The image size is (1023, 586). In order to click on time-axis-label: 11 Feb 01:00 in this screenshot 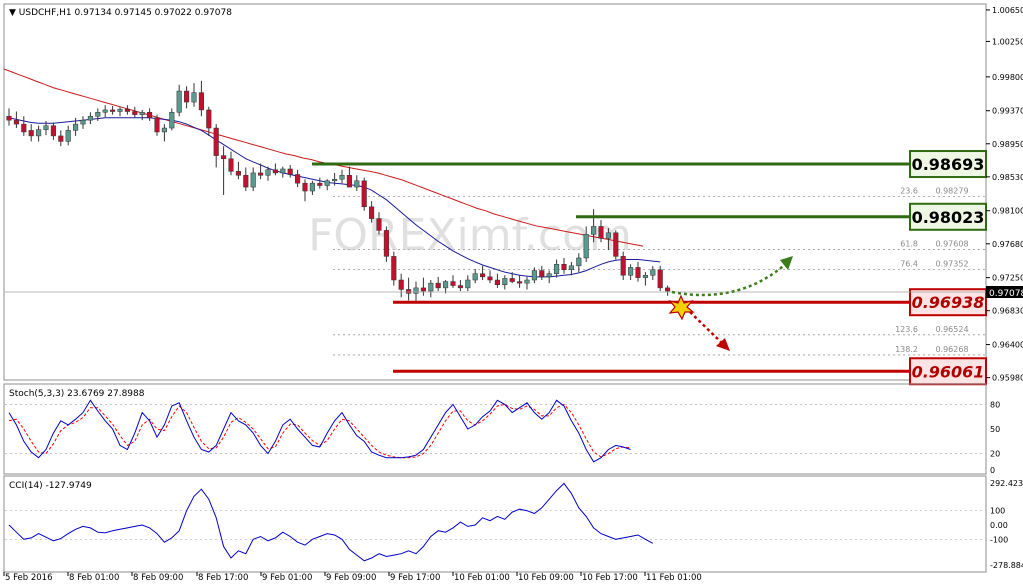, I will do `click(674, 578)`.